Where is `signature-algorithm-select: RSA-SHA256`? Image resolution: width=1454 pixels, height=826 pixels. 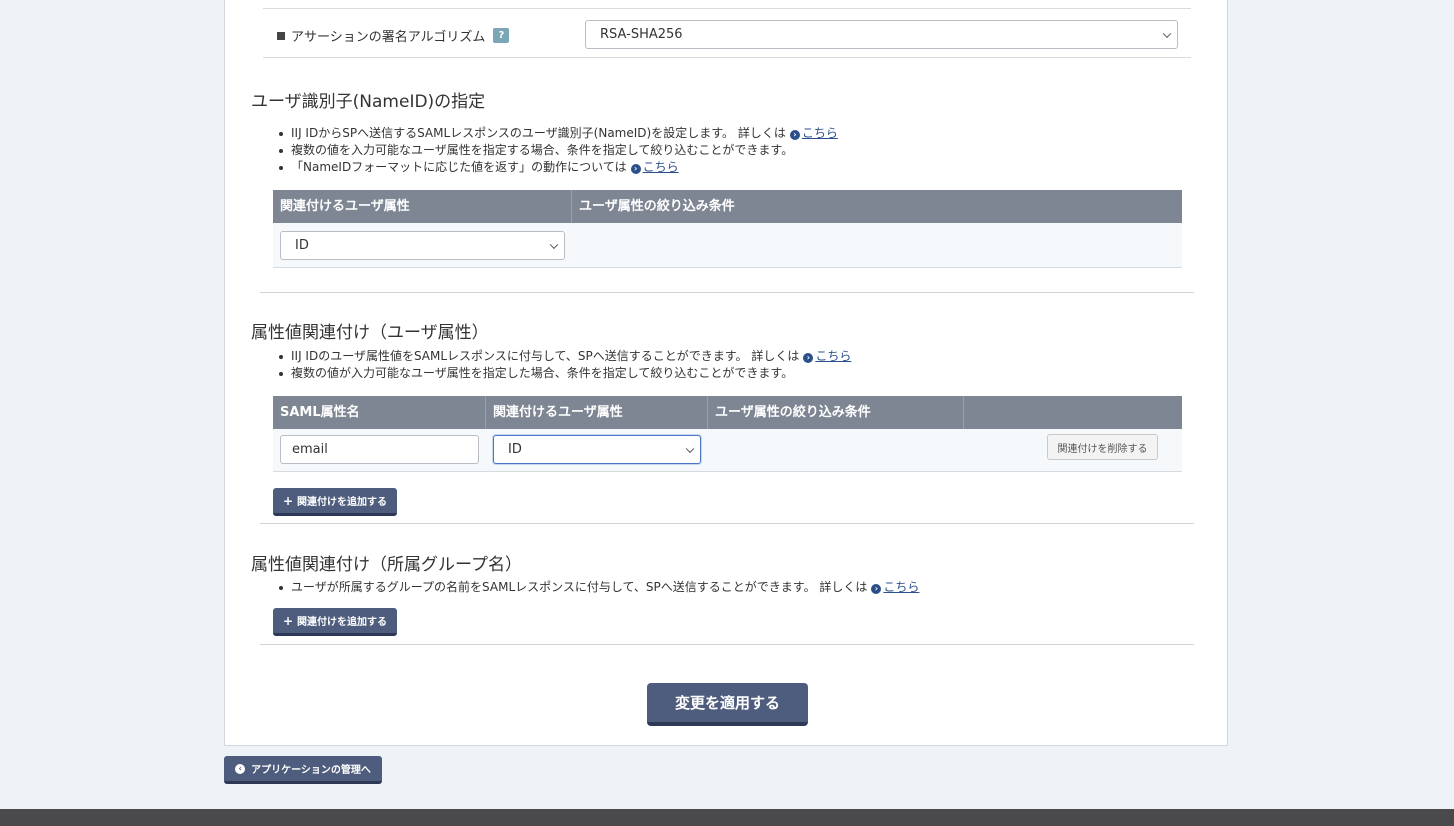 signature-algorithm-select: RSA-SHA256 is located at coordinates (881, 34).